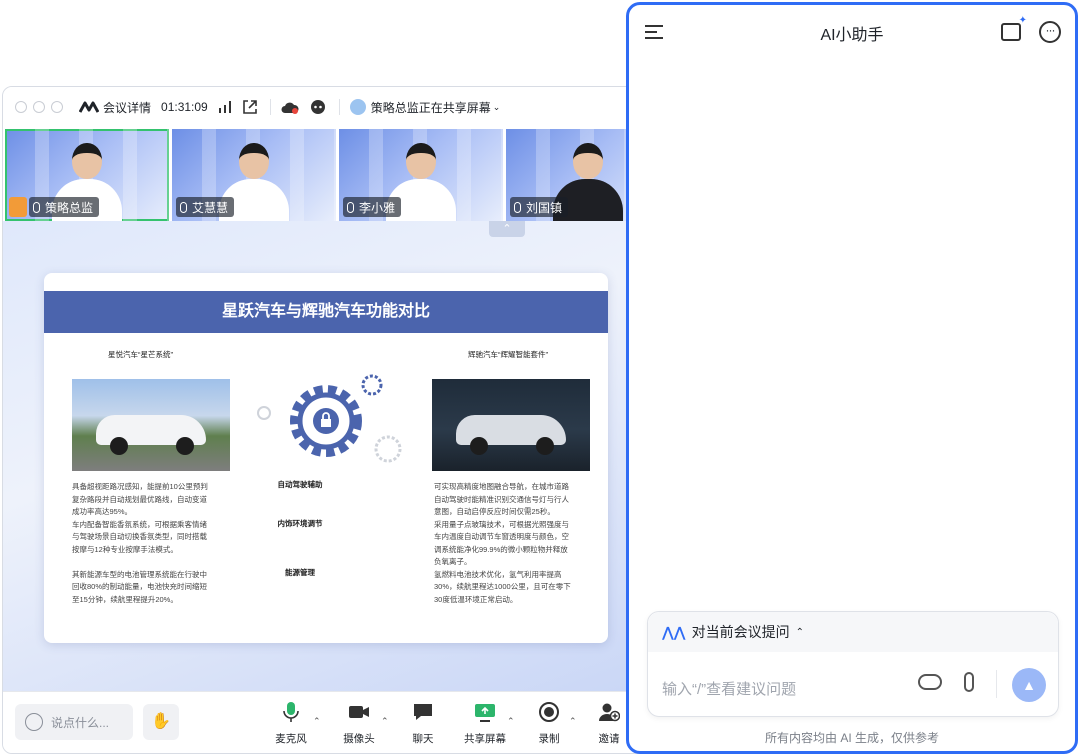 This screenshot has width=1080, height=756. Describe the element at coordinates (654, 32) in the screenshot. I see `menu-icon` at that location.